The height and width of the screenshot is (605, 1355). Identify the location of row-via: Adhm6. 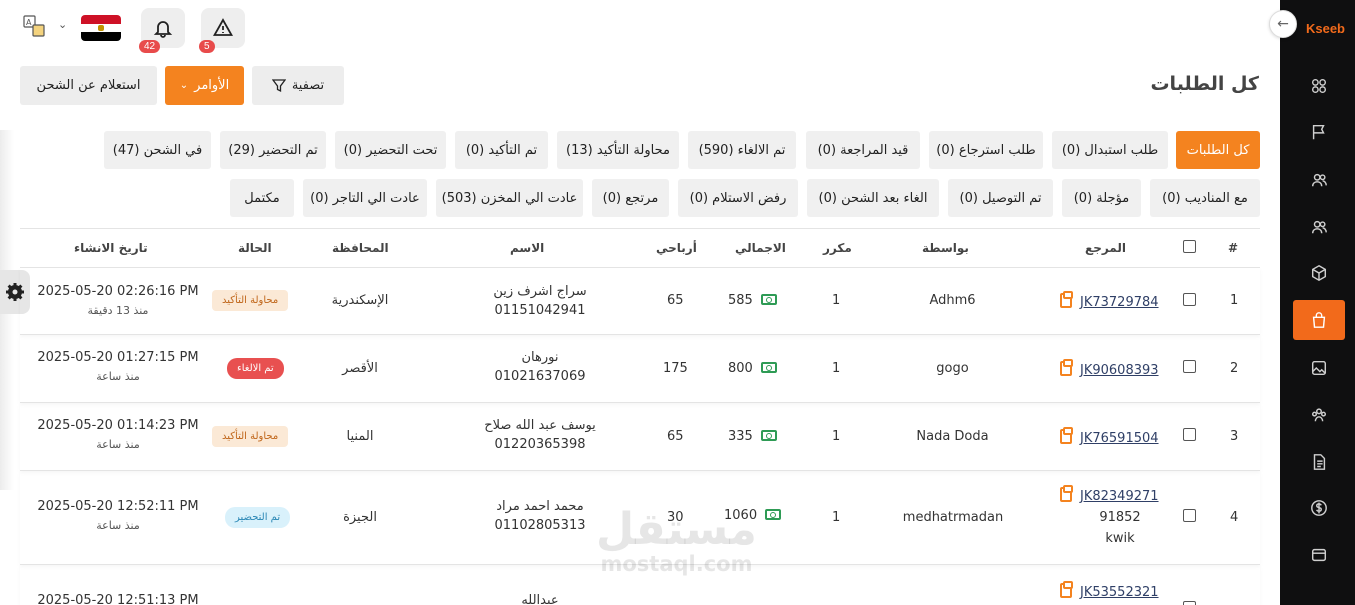
(952, 300).